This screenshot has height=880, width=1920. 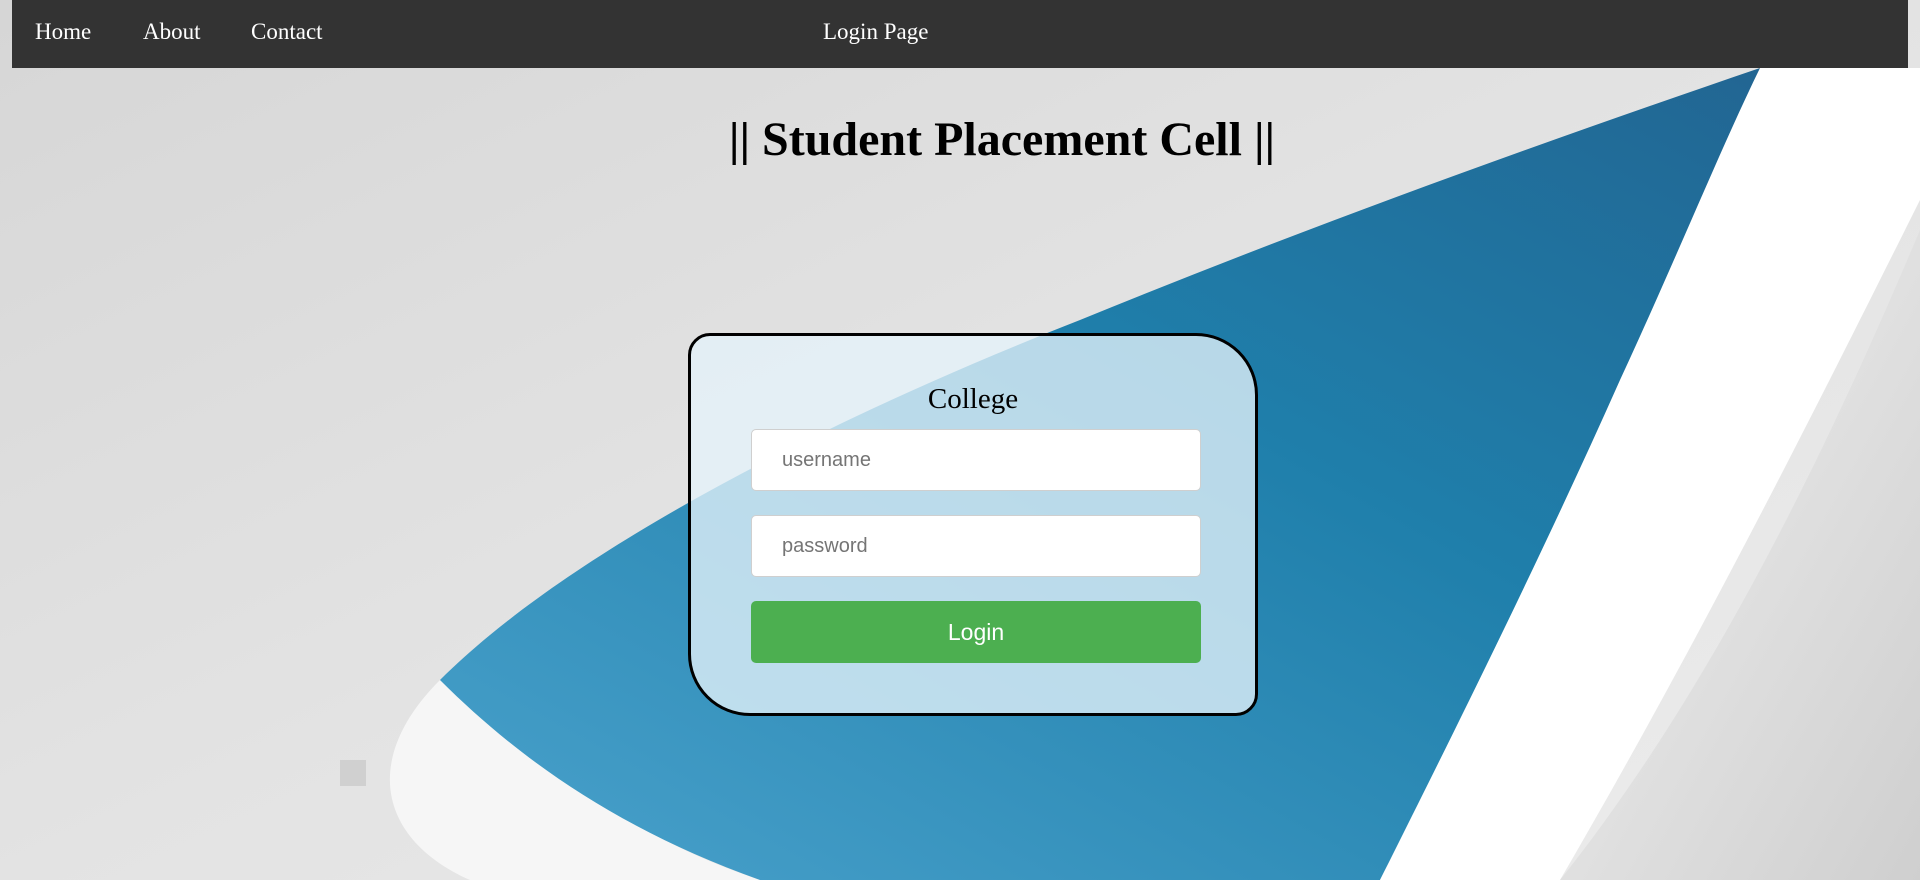 What do you see at coordinates (287, 32) in the screenshot?
I see `nav-contact-link: Contact` at bounding box center [287, 32].